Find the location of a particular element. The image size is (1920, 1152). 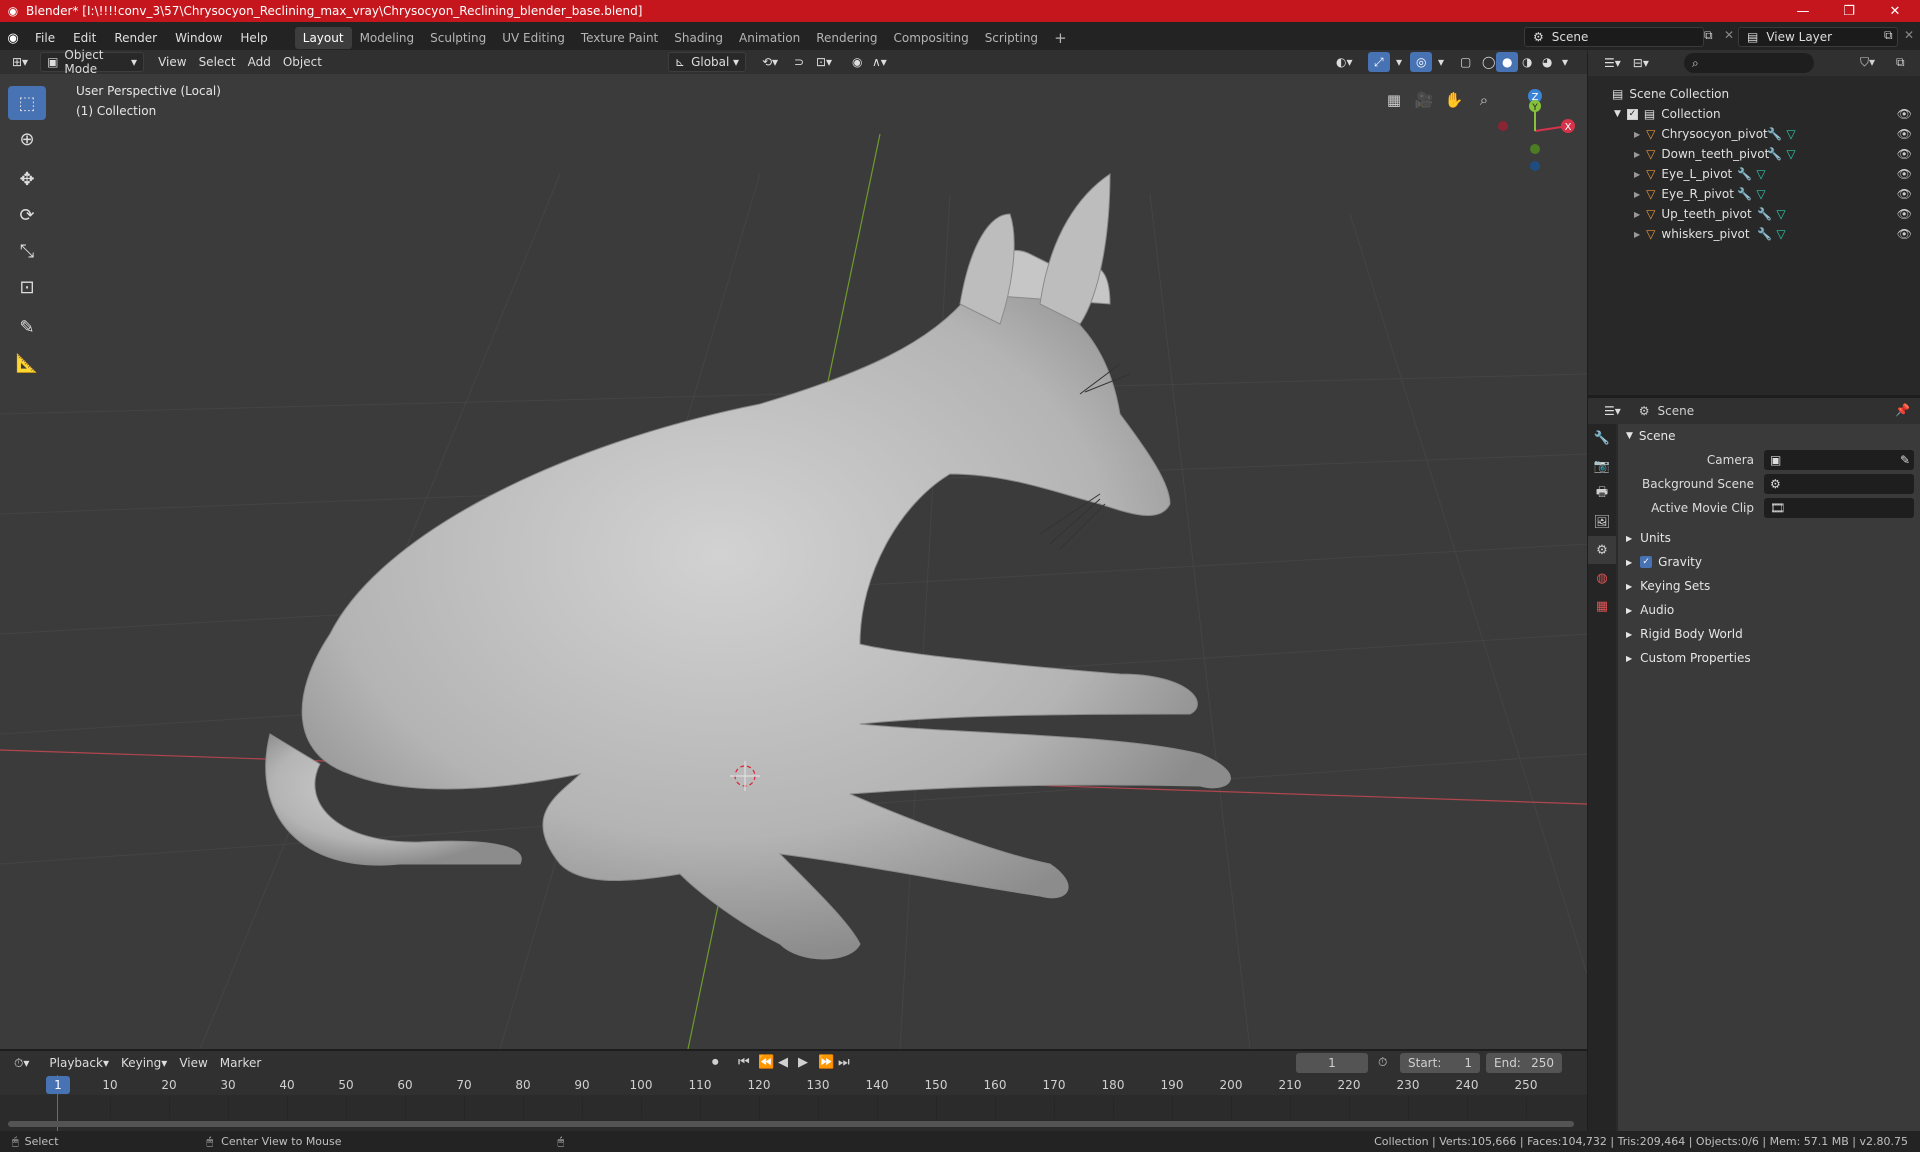

menu-add: Add is located at coordinates (259, 62).